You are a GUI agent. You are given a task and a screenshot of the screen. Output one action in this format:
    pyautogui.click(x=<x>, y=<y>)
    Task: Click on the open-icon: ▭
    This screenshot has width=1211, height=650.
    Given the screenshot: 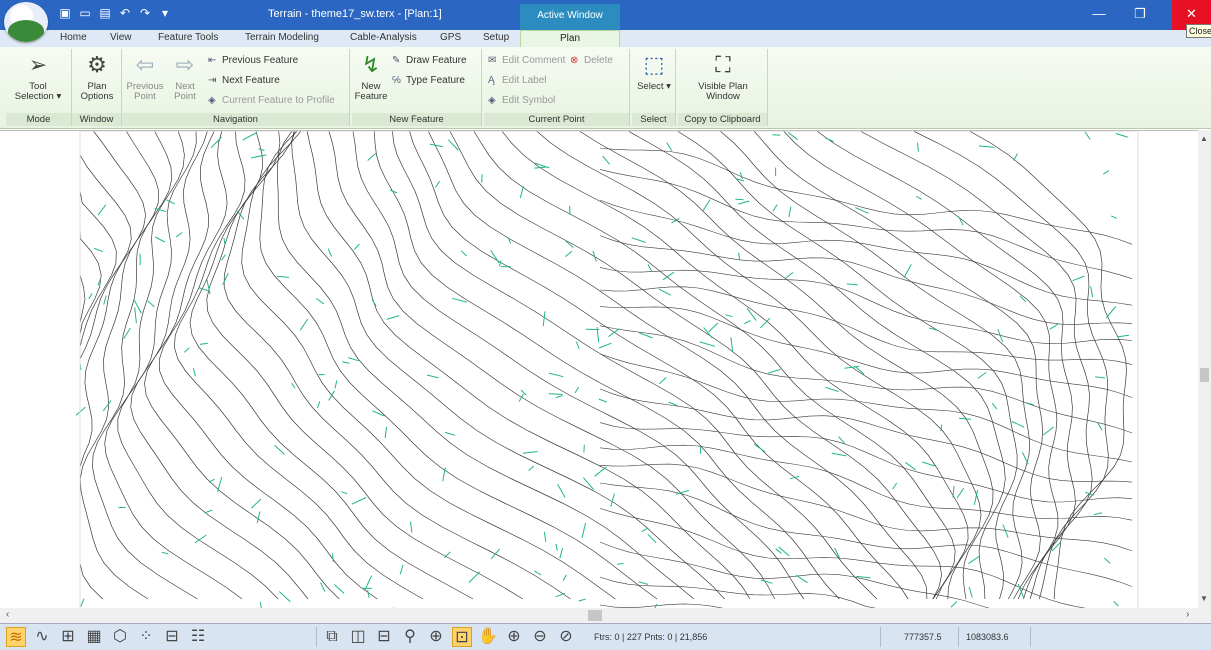 What is the action you would take?
    pyautogui.click(x=85, y=13)
    